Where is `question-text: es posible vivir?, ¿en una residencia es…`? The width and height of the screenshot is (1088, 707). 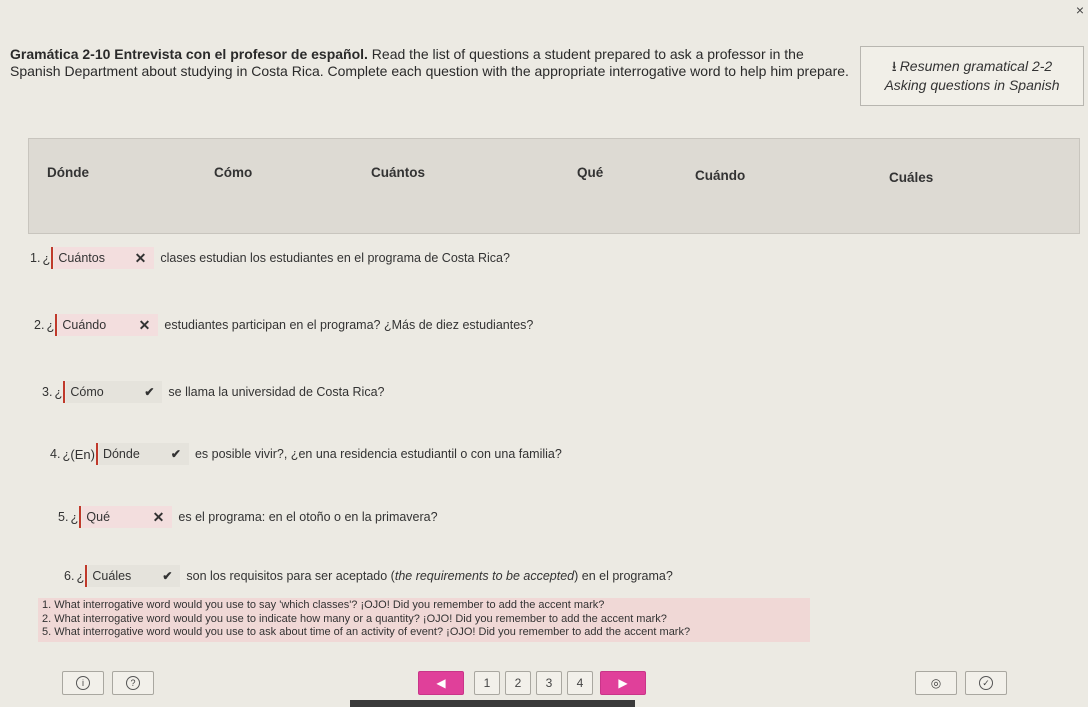
question-text: es posible vivir?, ¿en una residencia es… is located at coordinates (378, 454).